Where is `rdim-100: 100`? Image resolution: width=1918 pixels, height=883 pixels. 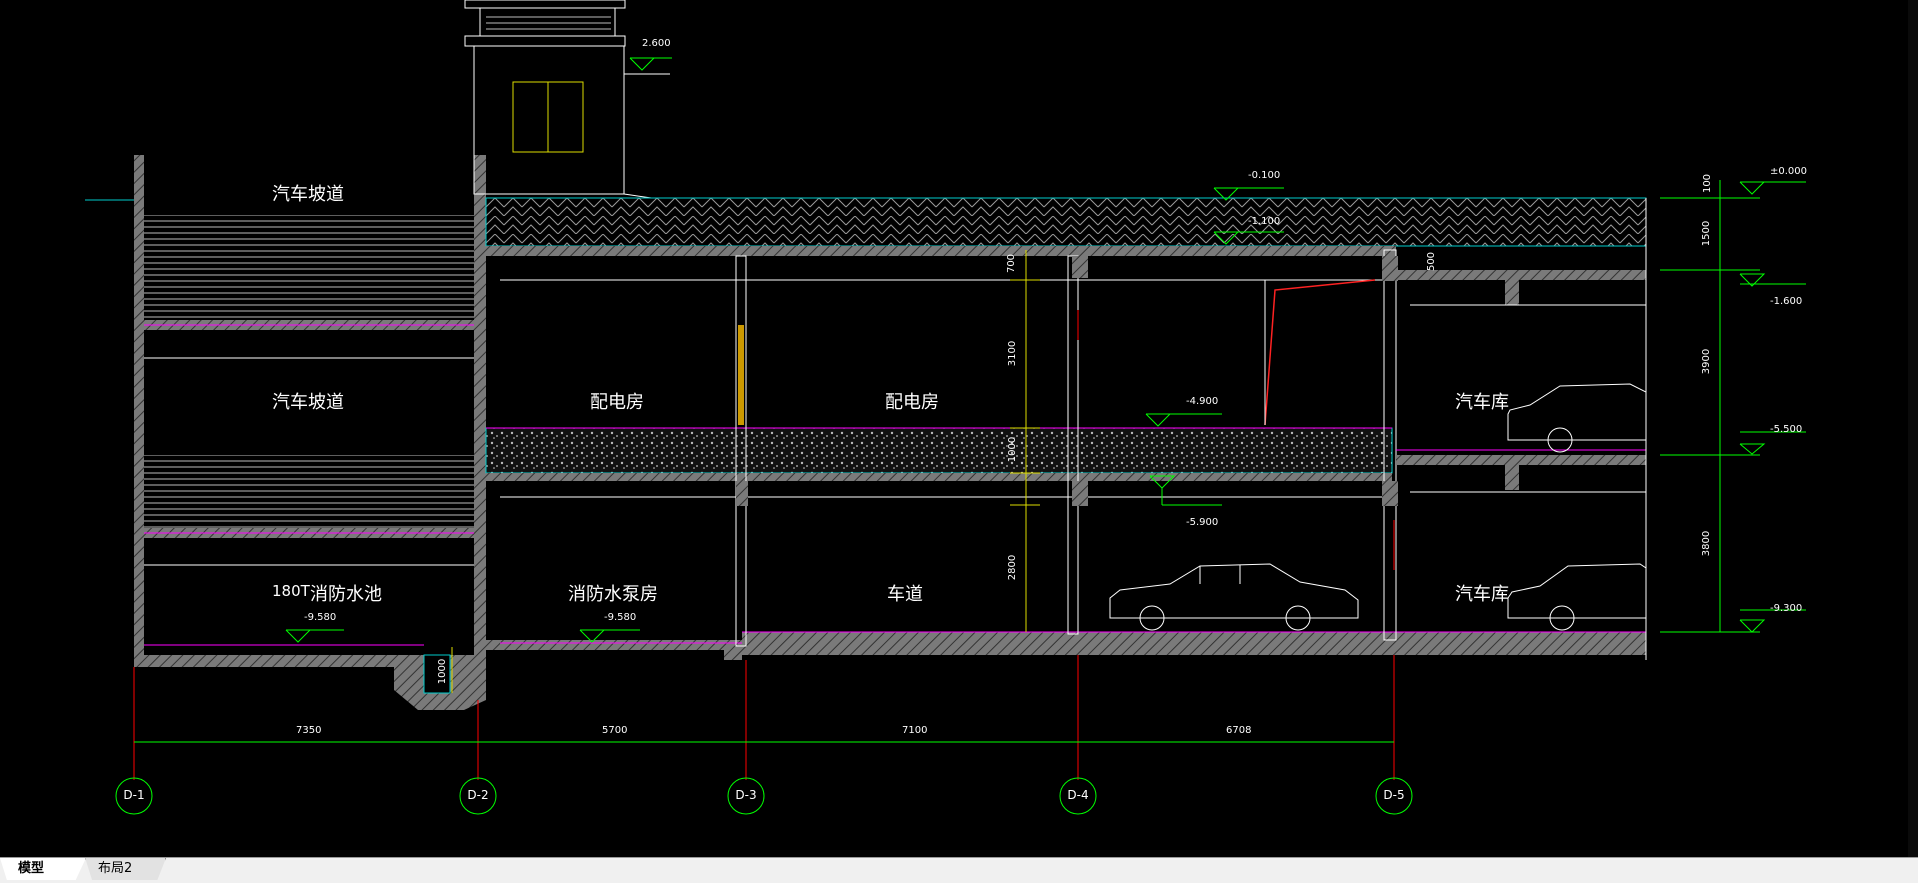 rdim-100: 100 is located at coordinates (1708, 183).